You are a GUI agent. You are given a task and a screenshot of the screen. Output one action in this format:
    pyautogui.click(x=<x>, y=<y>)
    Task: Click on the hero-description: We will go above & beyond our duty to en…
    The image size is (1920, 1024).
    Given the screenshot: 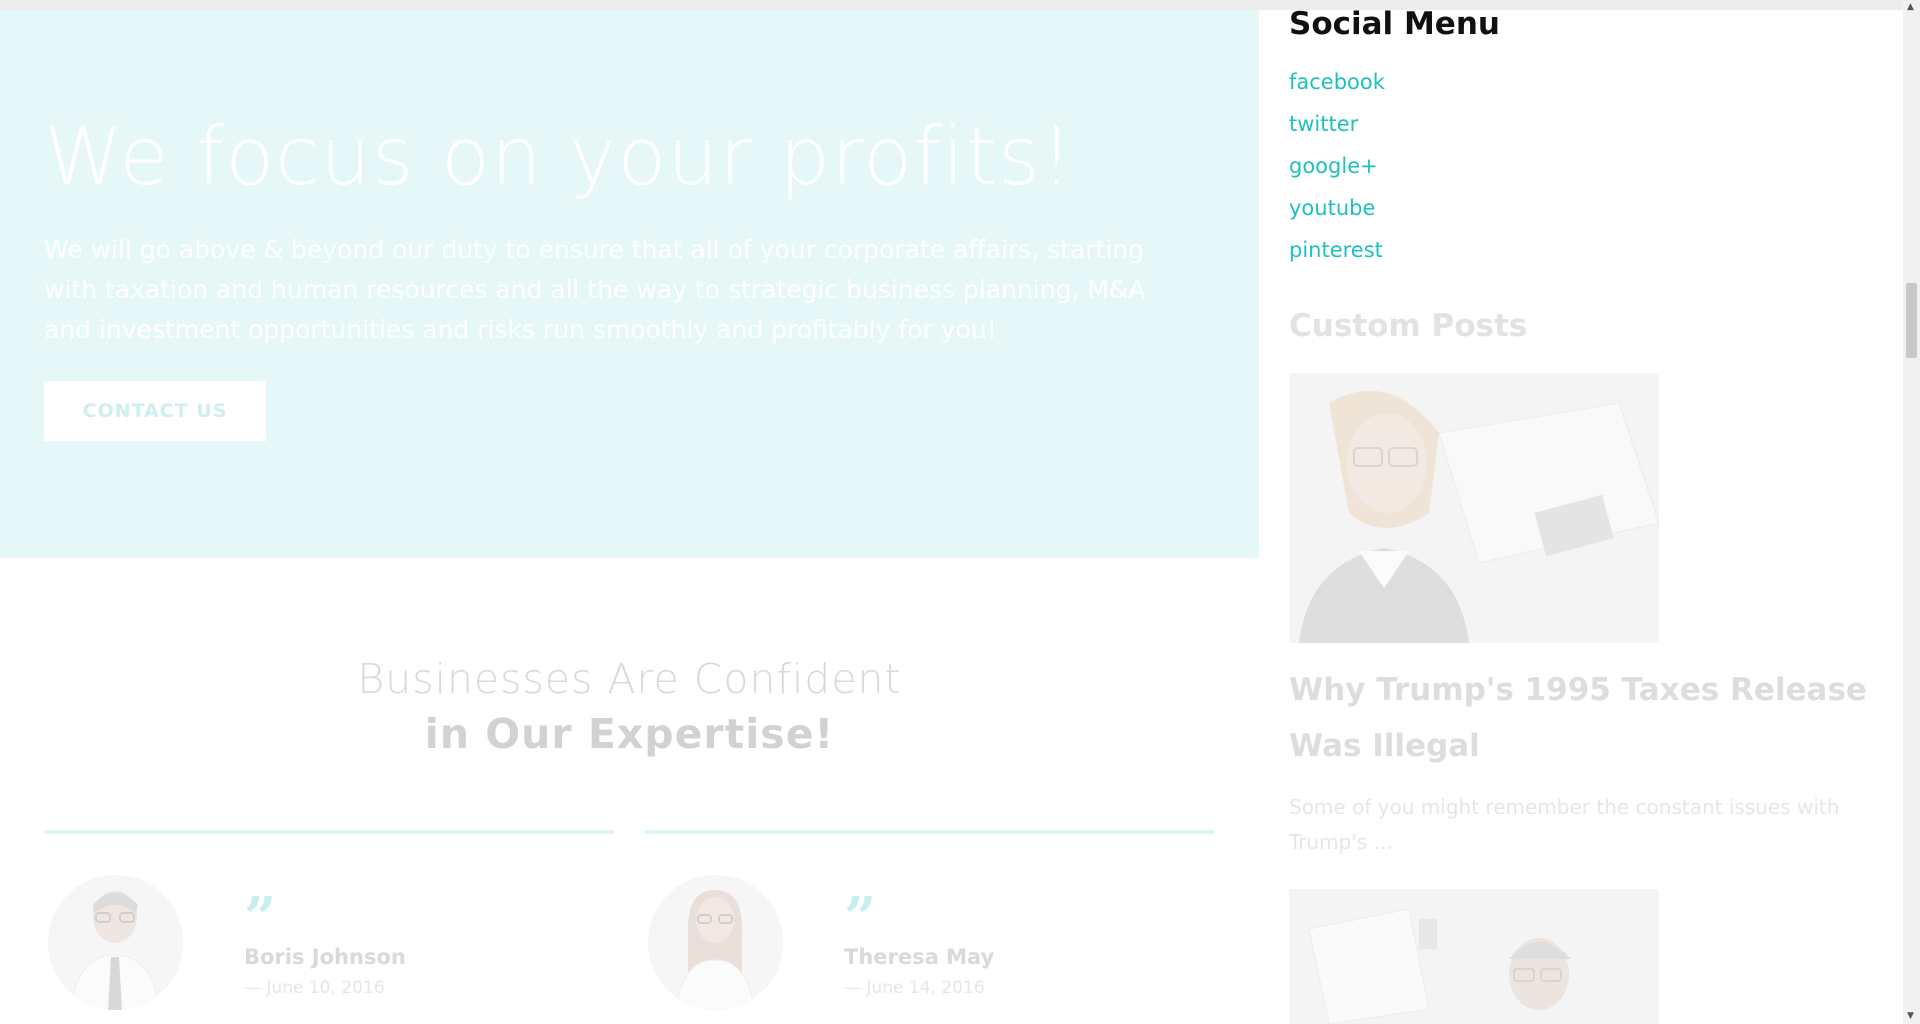 What is the action you would take?
    pyautogui.click(x=595, y=289)
    